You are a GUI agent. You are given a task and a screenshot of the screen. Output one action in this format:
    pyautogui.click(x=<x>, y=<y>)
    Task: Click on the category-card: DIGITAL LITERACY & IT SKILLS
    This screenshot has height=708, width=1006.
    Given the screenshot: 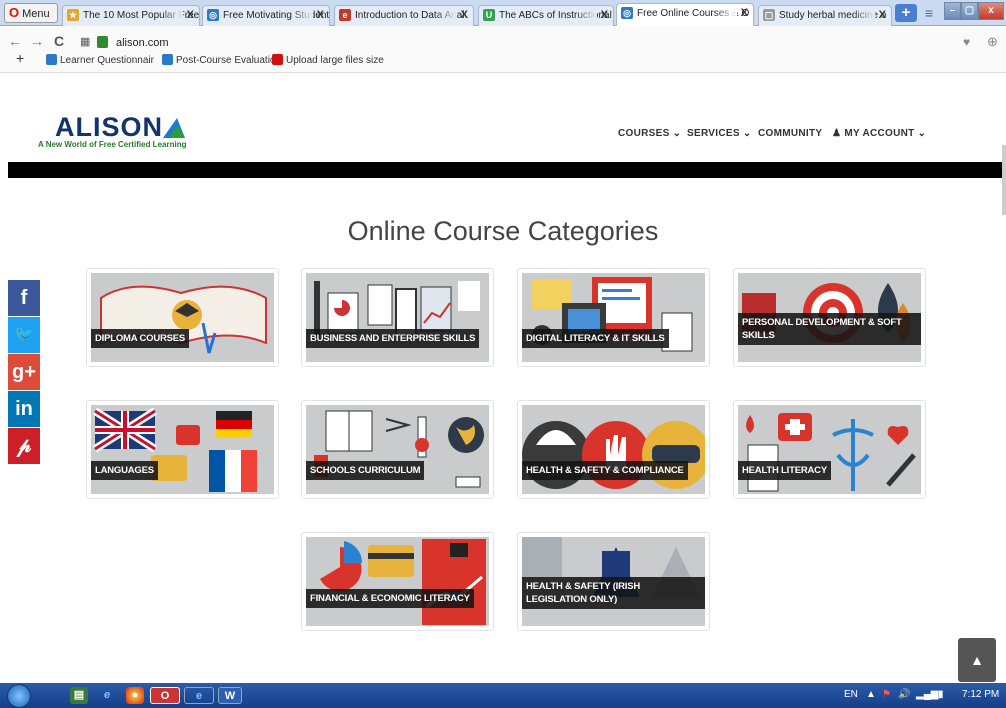 What is the action you would take?
    pyautogui.click(x=613, y=317)
    